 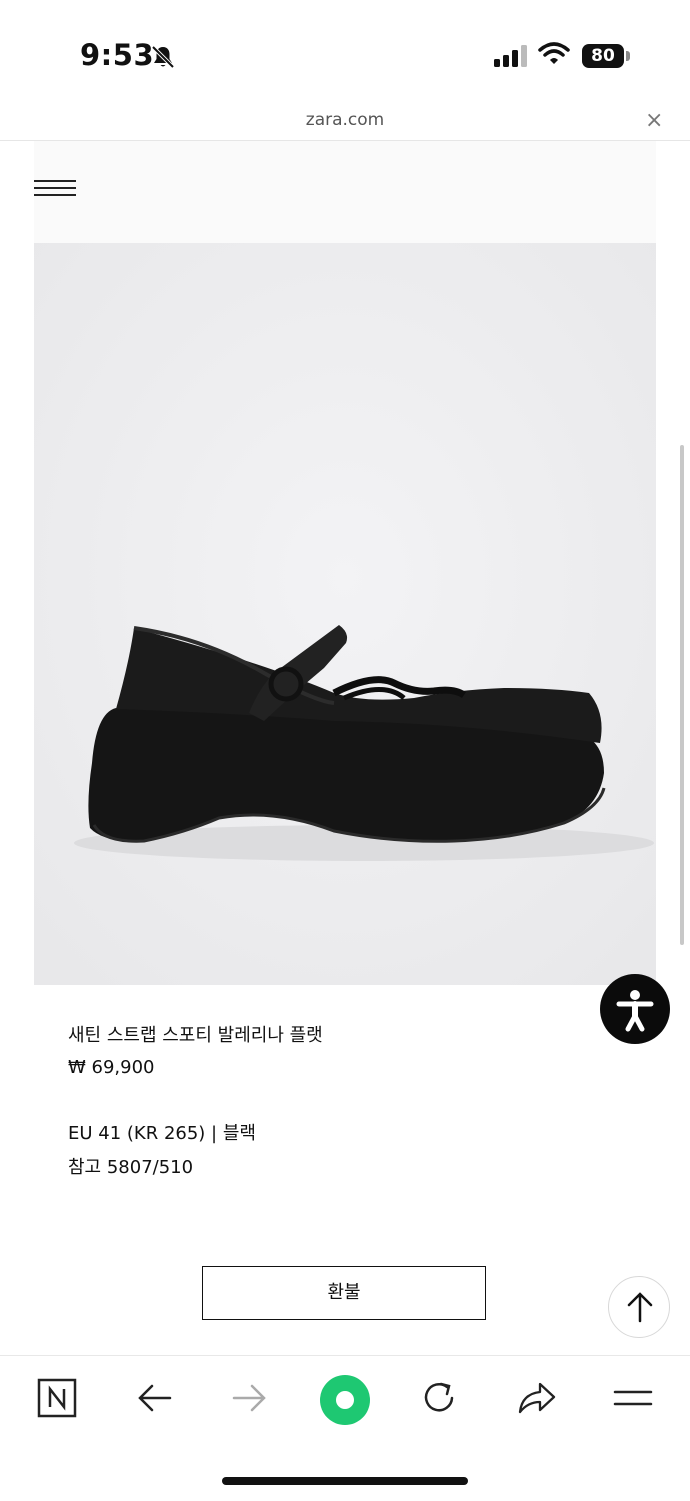 What do you see at coordinates (510, 56) in the screenshot?
I see `signal-icon` at bounding box center [510, 56].